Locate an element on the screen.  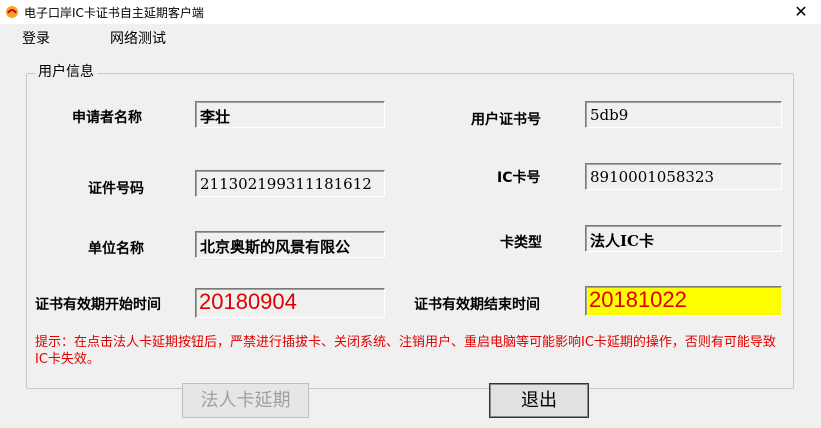
group-title: 用户信息 is located at coordinates (66, 71).